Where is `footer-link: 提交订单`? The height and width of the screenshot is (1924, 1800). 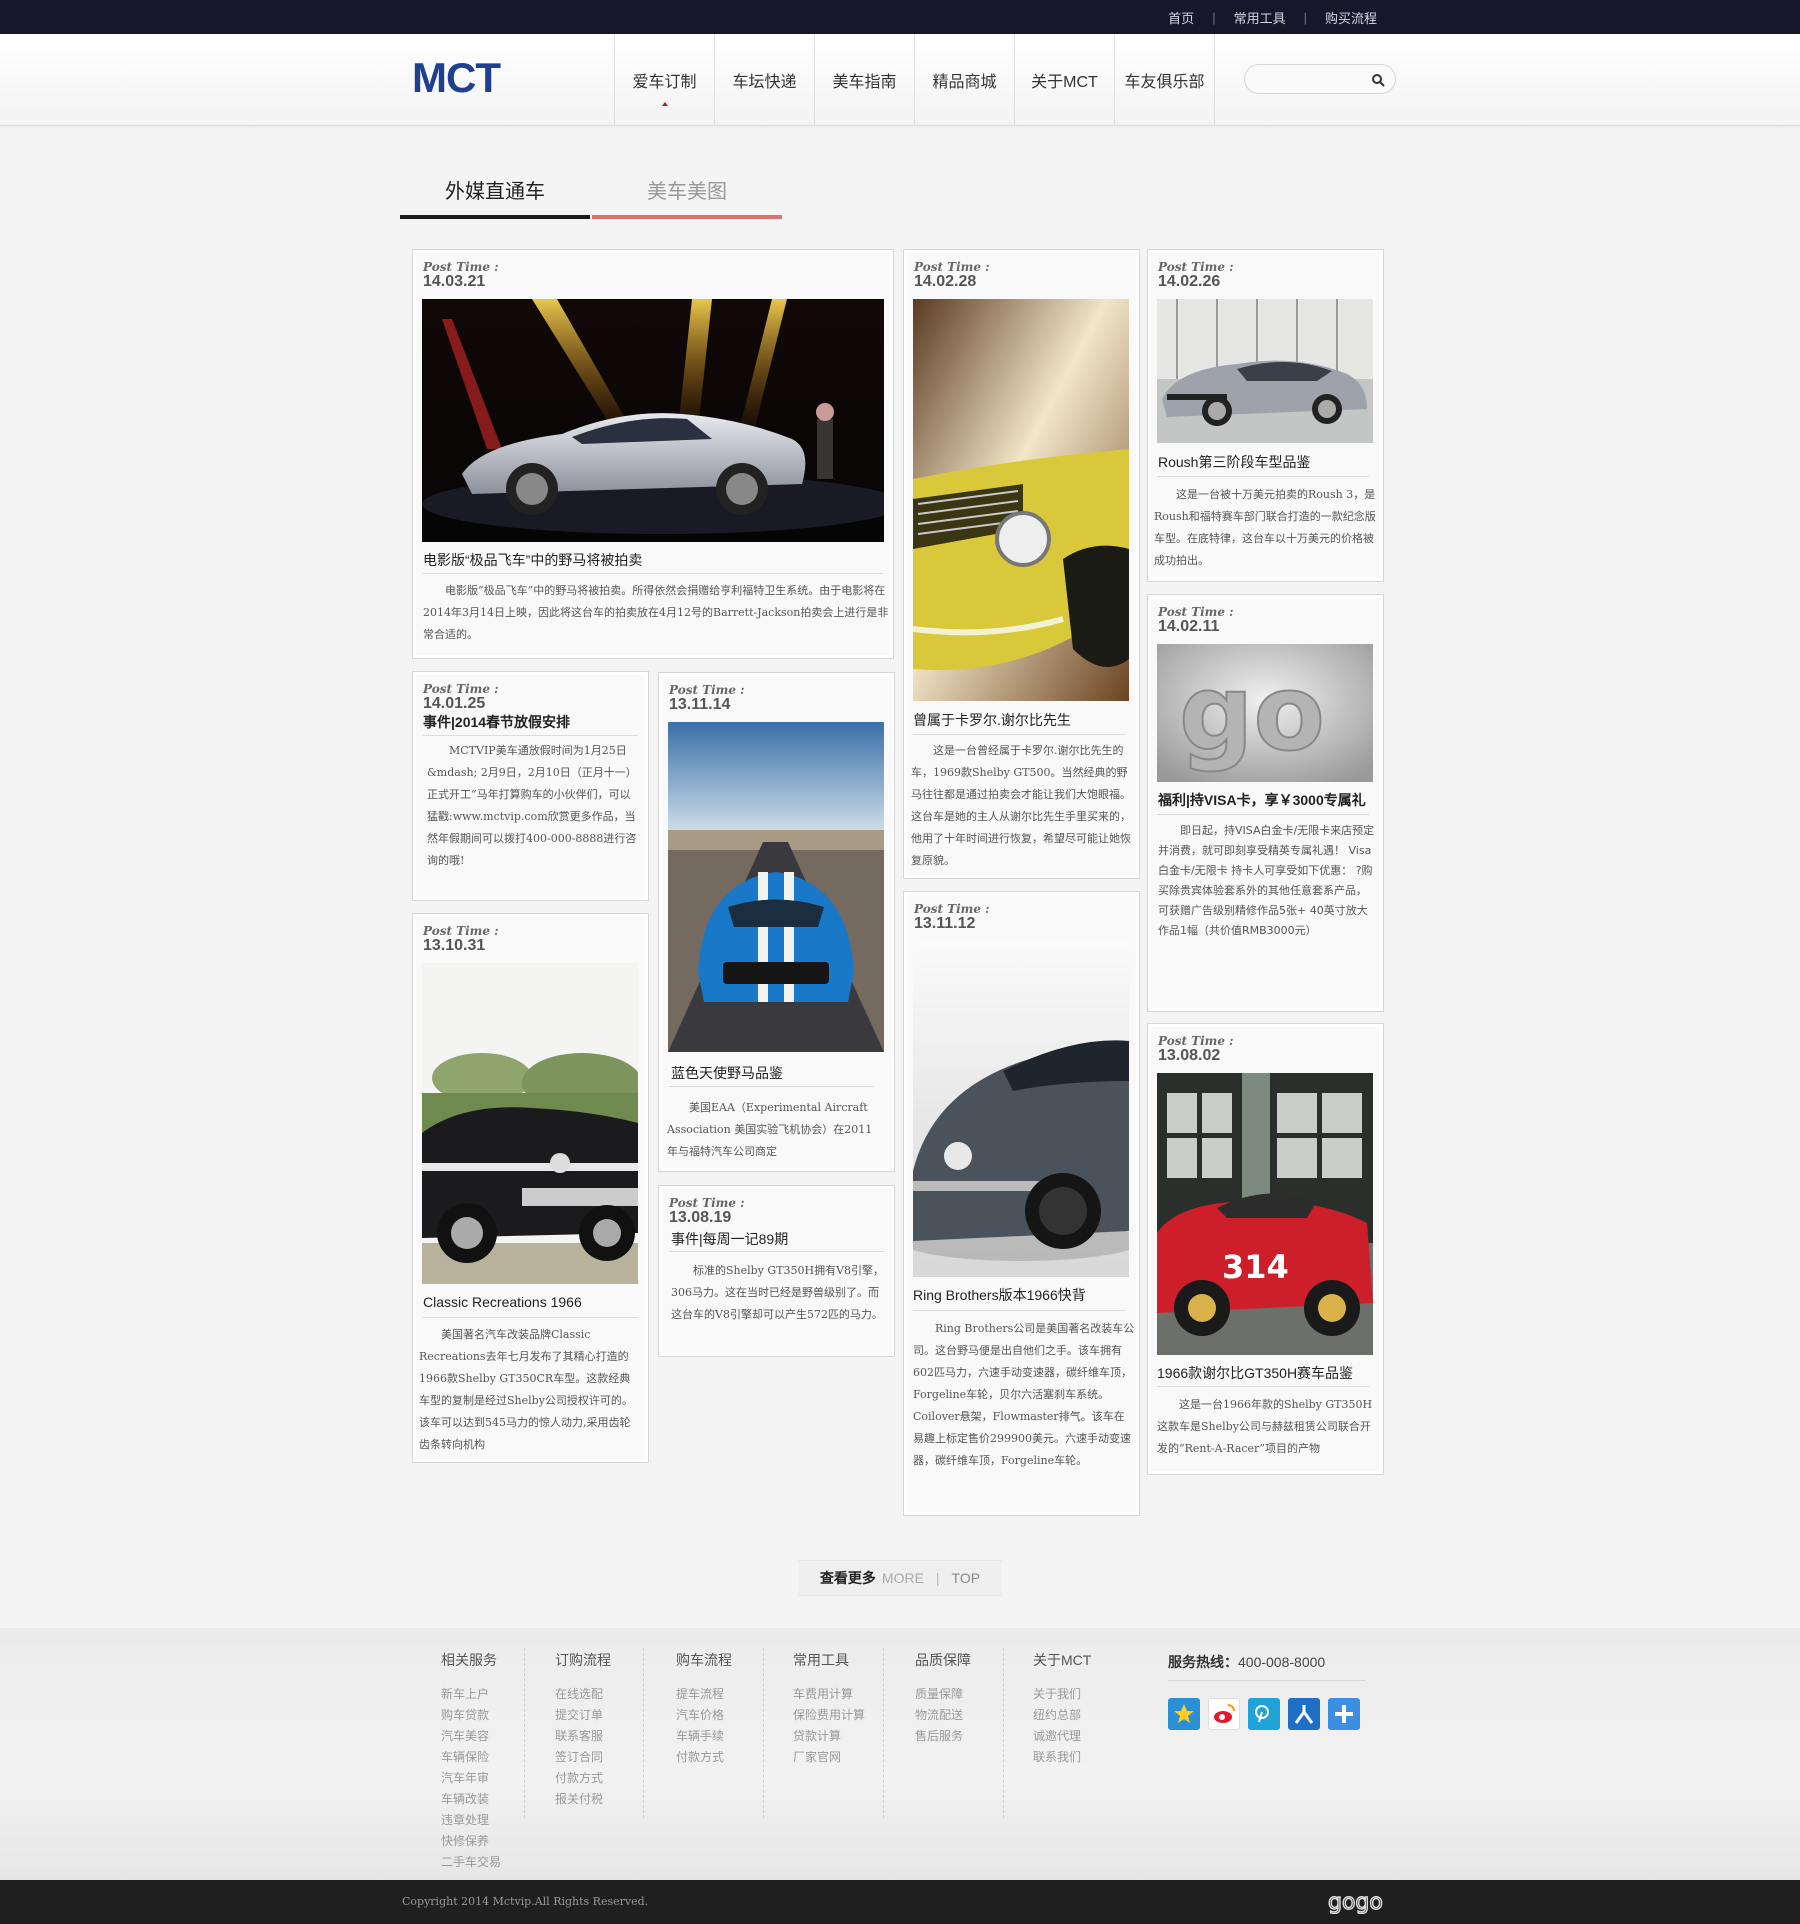
footer-link: 提交订单 is located at coordinates (583, 1715).